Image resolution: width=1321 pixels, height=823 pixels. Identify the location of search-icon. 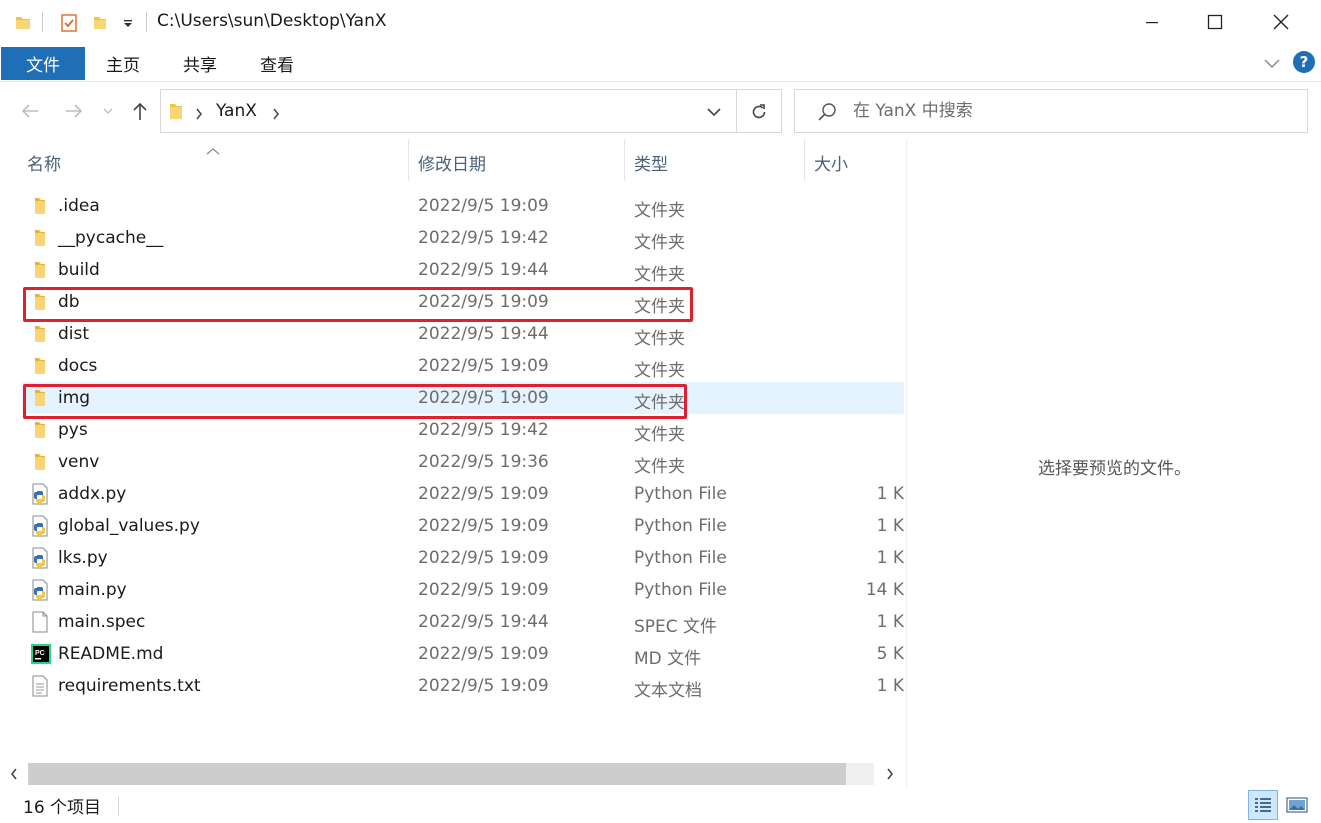
(827, 114).